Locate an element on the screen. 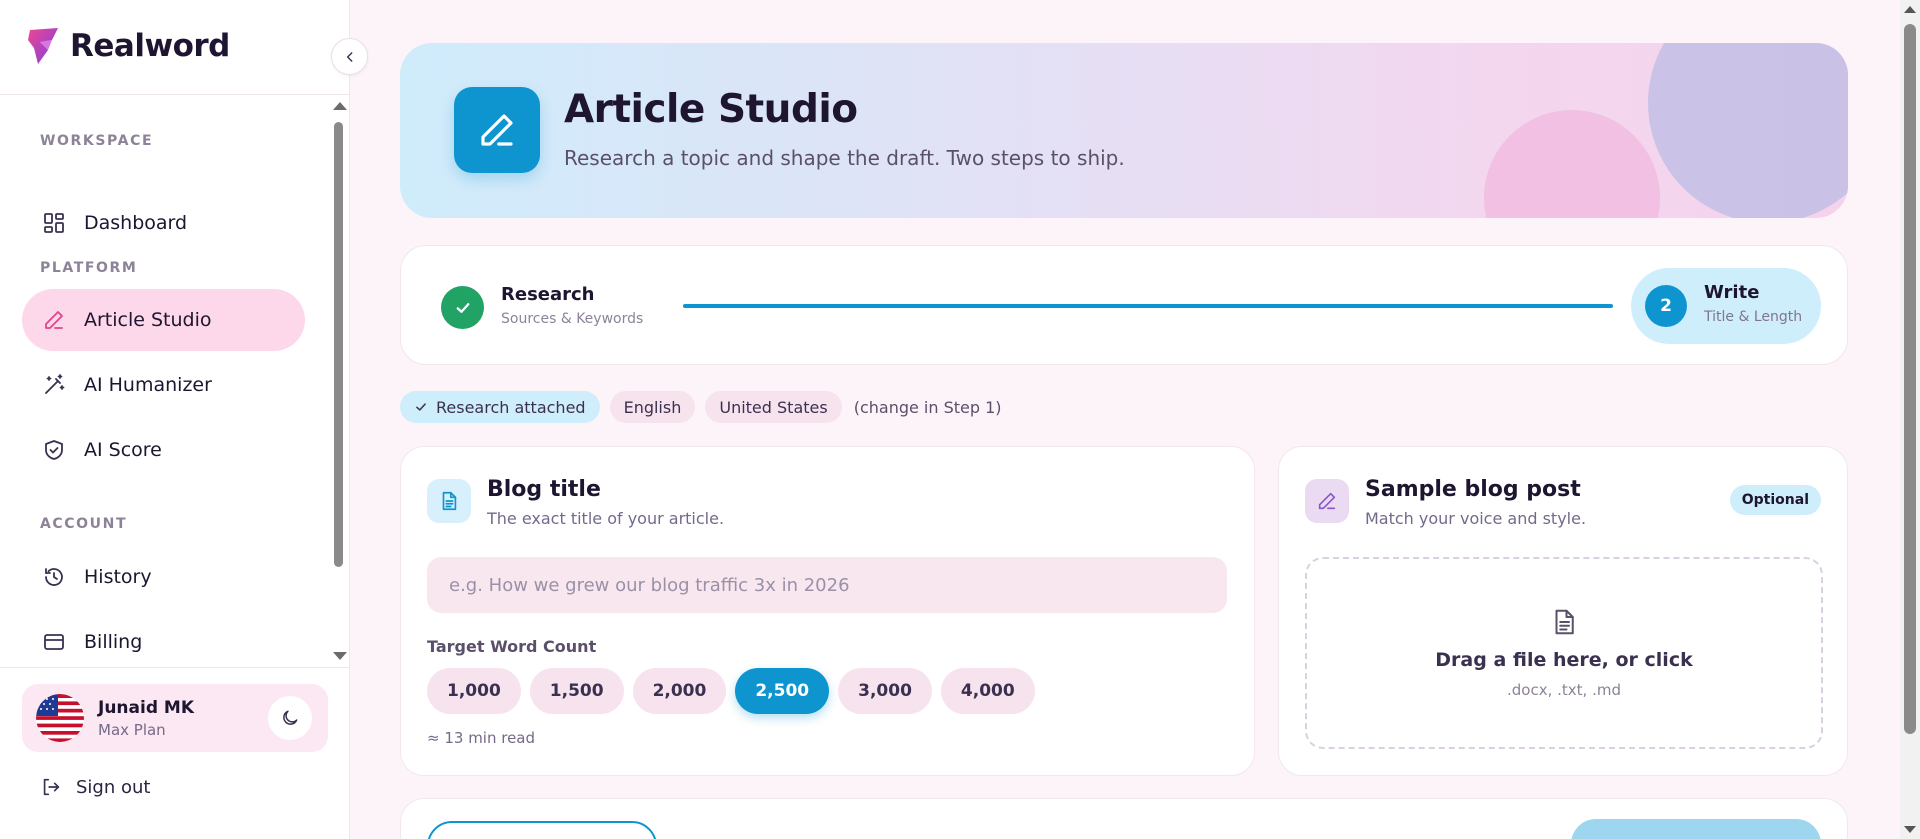 Image resolution: width=1920 pixels, height=839 pixels. step-write-active: 2 Write Title & Length is located at coordinates (1726, 306).